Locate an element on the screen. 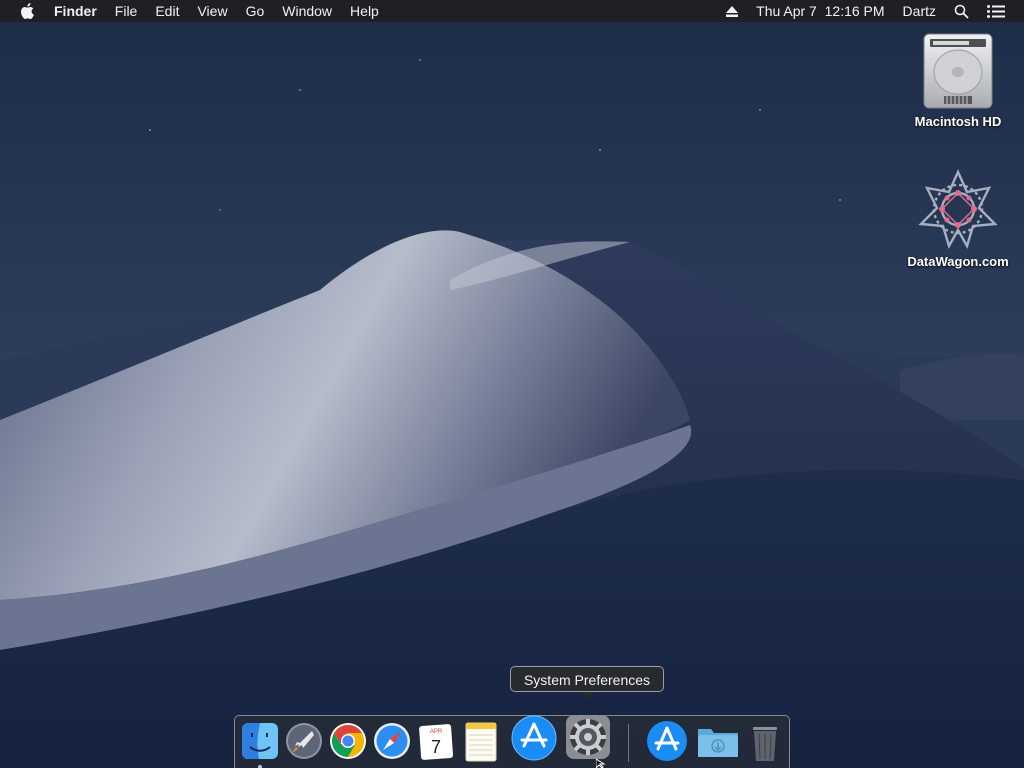 Image resolution: width=1024 pixels, height=768 pixels. apple-menu is located at coordinates (27, 11).